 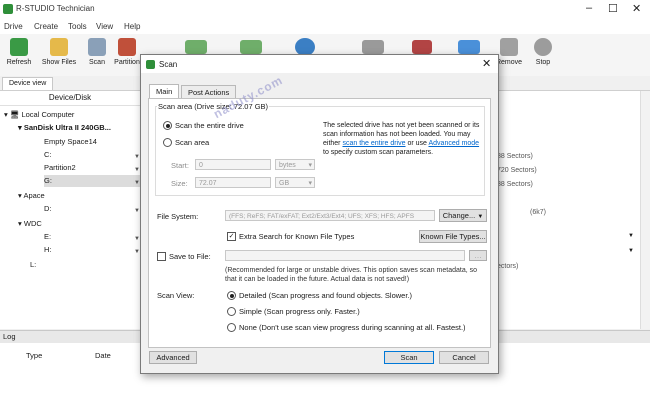 I want to click on scan-icon, so click(x=97, y=47).